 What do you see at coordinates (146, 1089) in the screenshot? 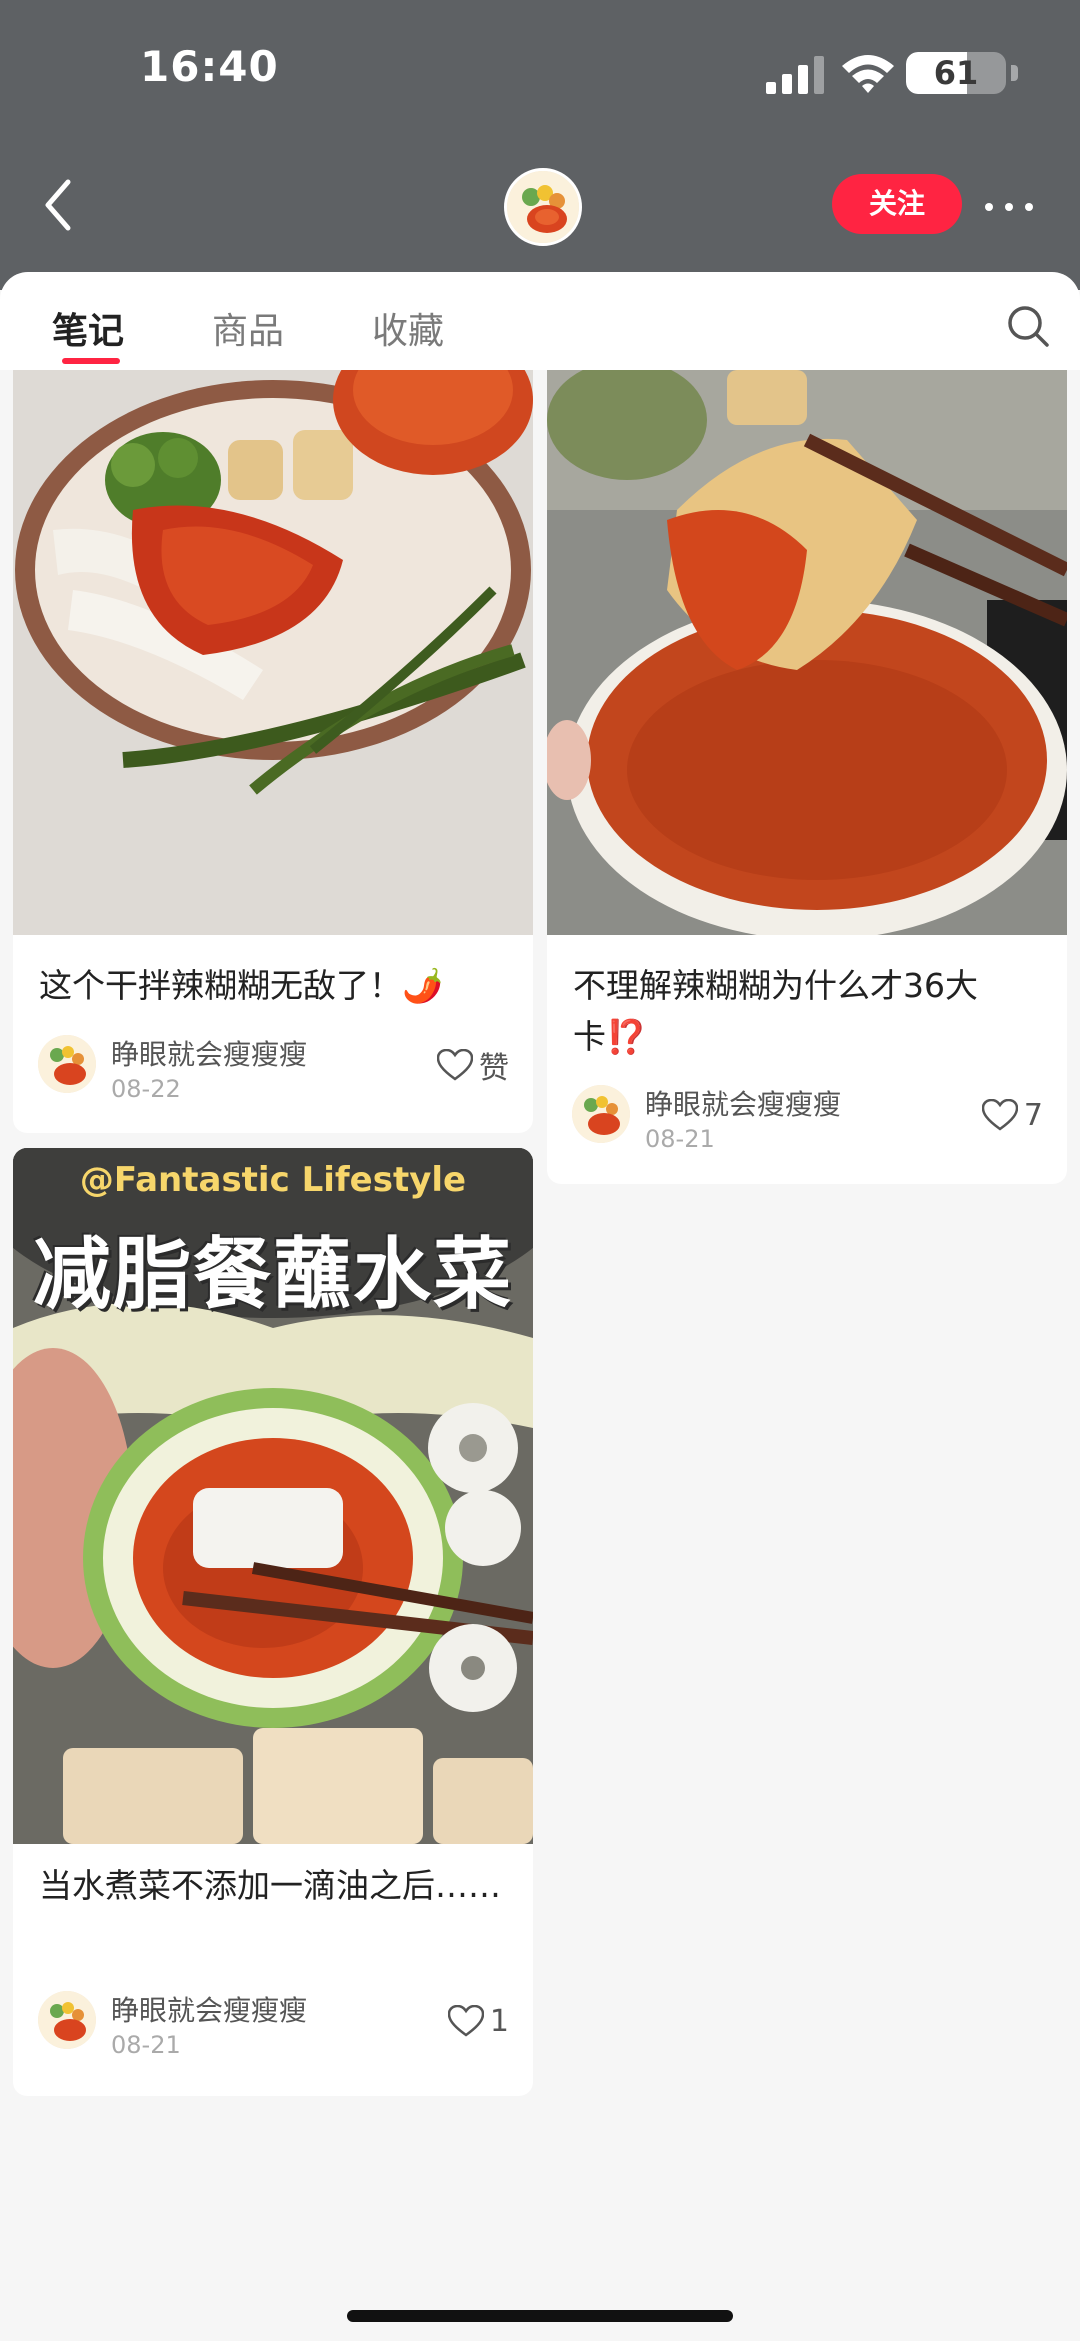
I see `note-date: 08-22` at bounding box center [146, 1089].